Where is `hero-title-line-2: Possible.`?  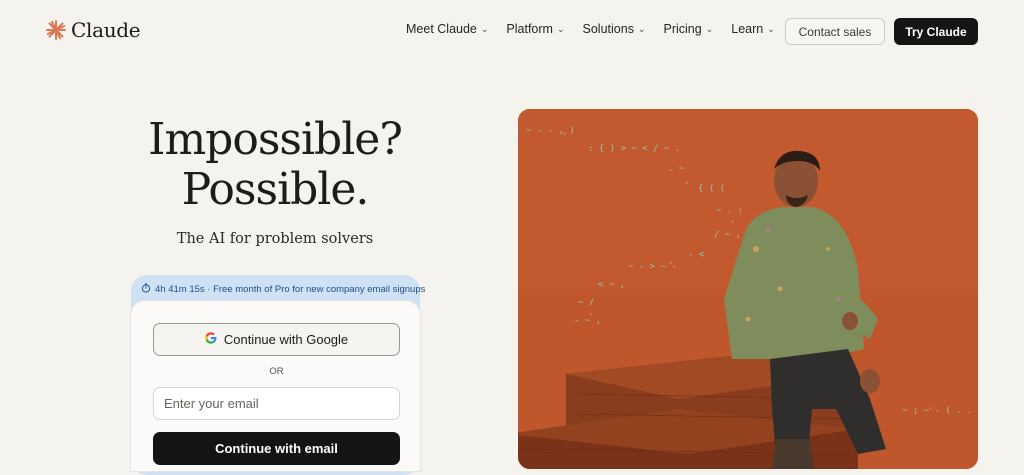 hero-title-line-2: Possible. is located at coordinates (275, 189).